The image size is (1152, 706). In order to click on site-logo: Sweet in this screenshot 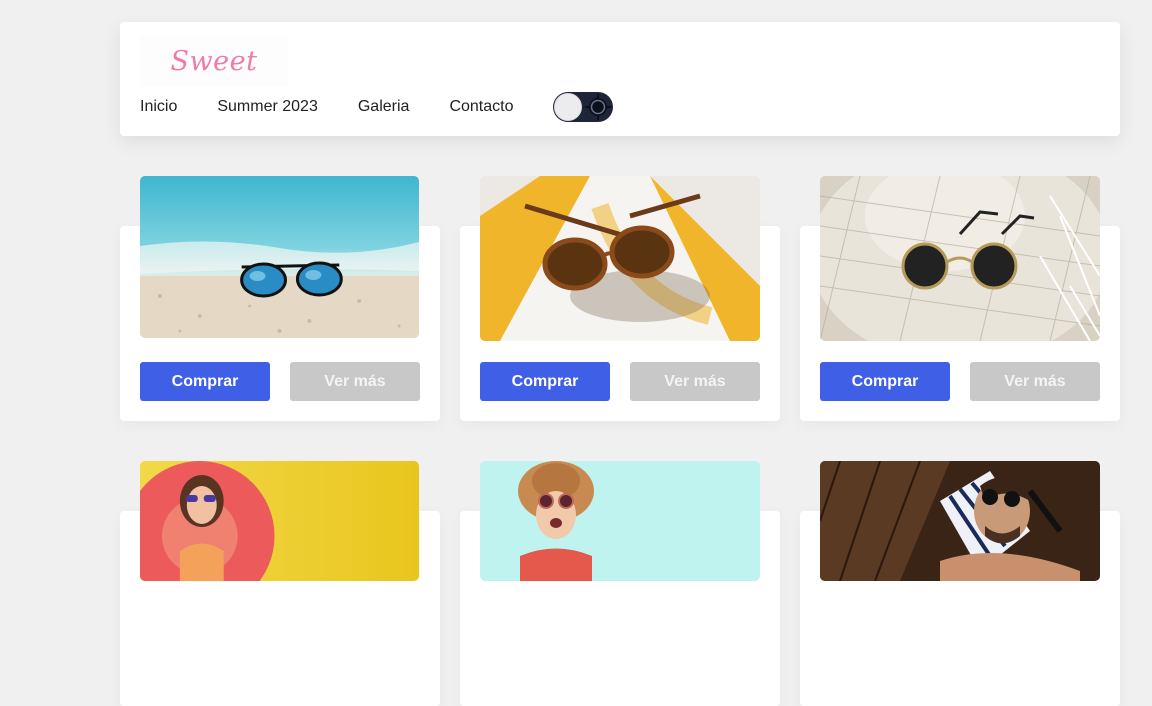, I will do `click(214, 61)`.